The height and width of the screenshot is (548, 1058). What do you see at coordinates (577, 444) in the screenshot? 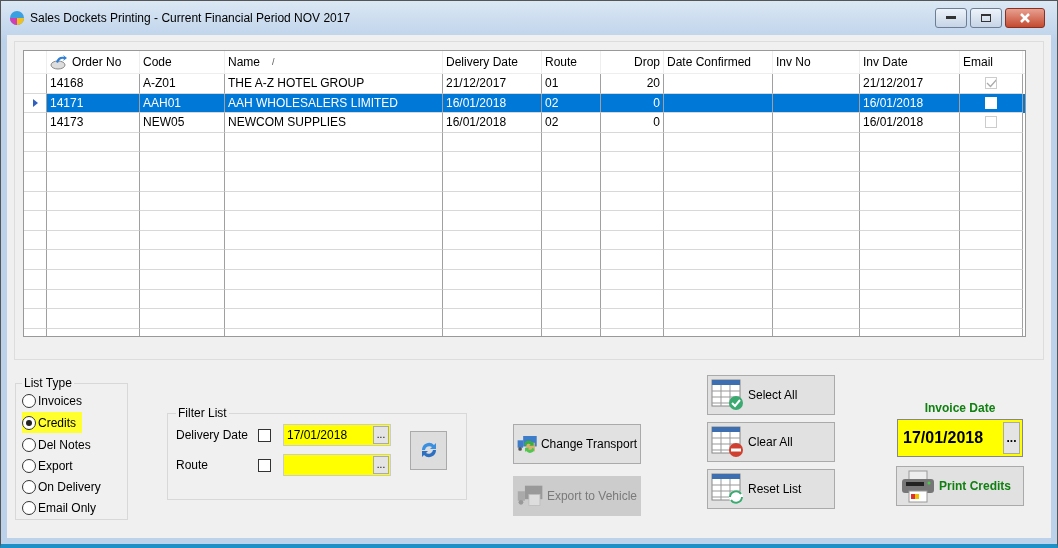
I see `change-transport-button: Change Transport` at bounding box center [577, 444].